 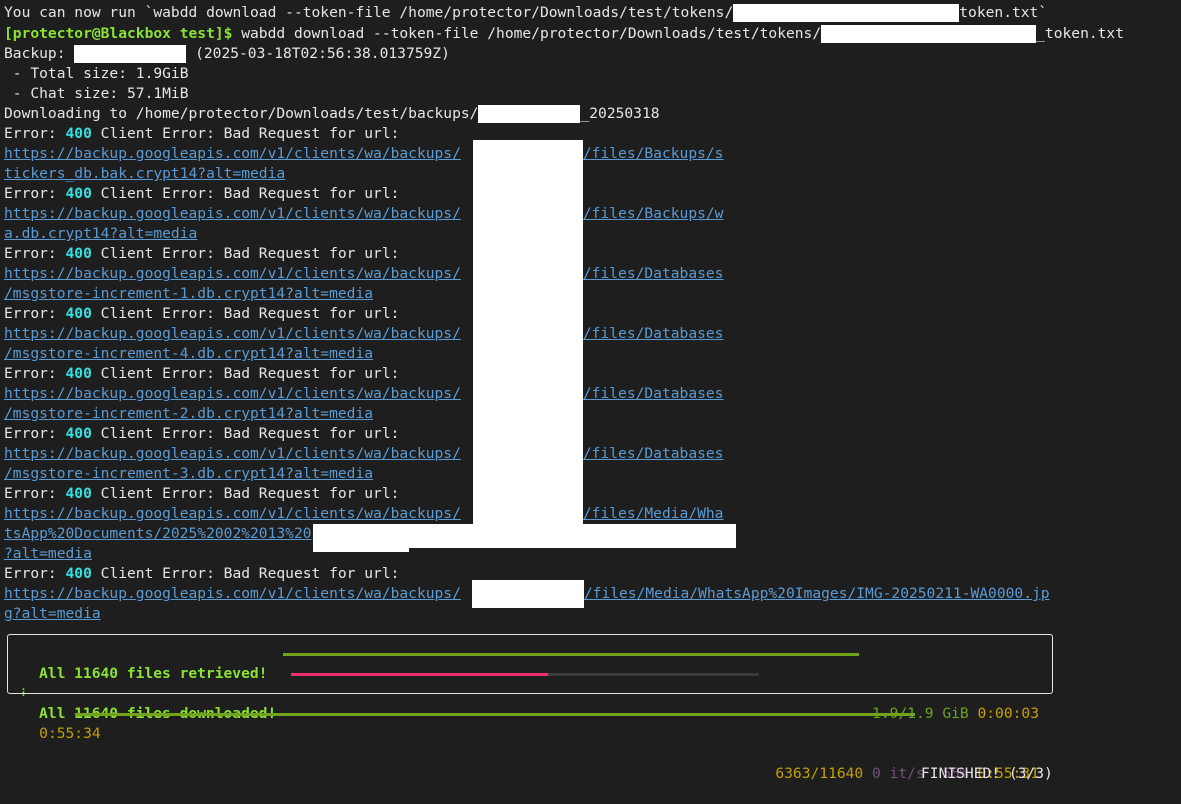 What do you see at coordinates (39, 53) in the screenshot?
I see `text: Backup:` at bounding box center [39, 53].